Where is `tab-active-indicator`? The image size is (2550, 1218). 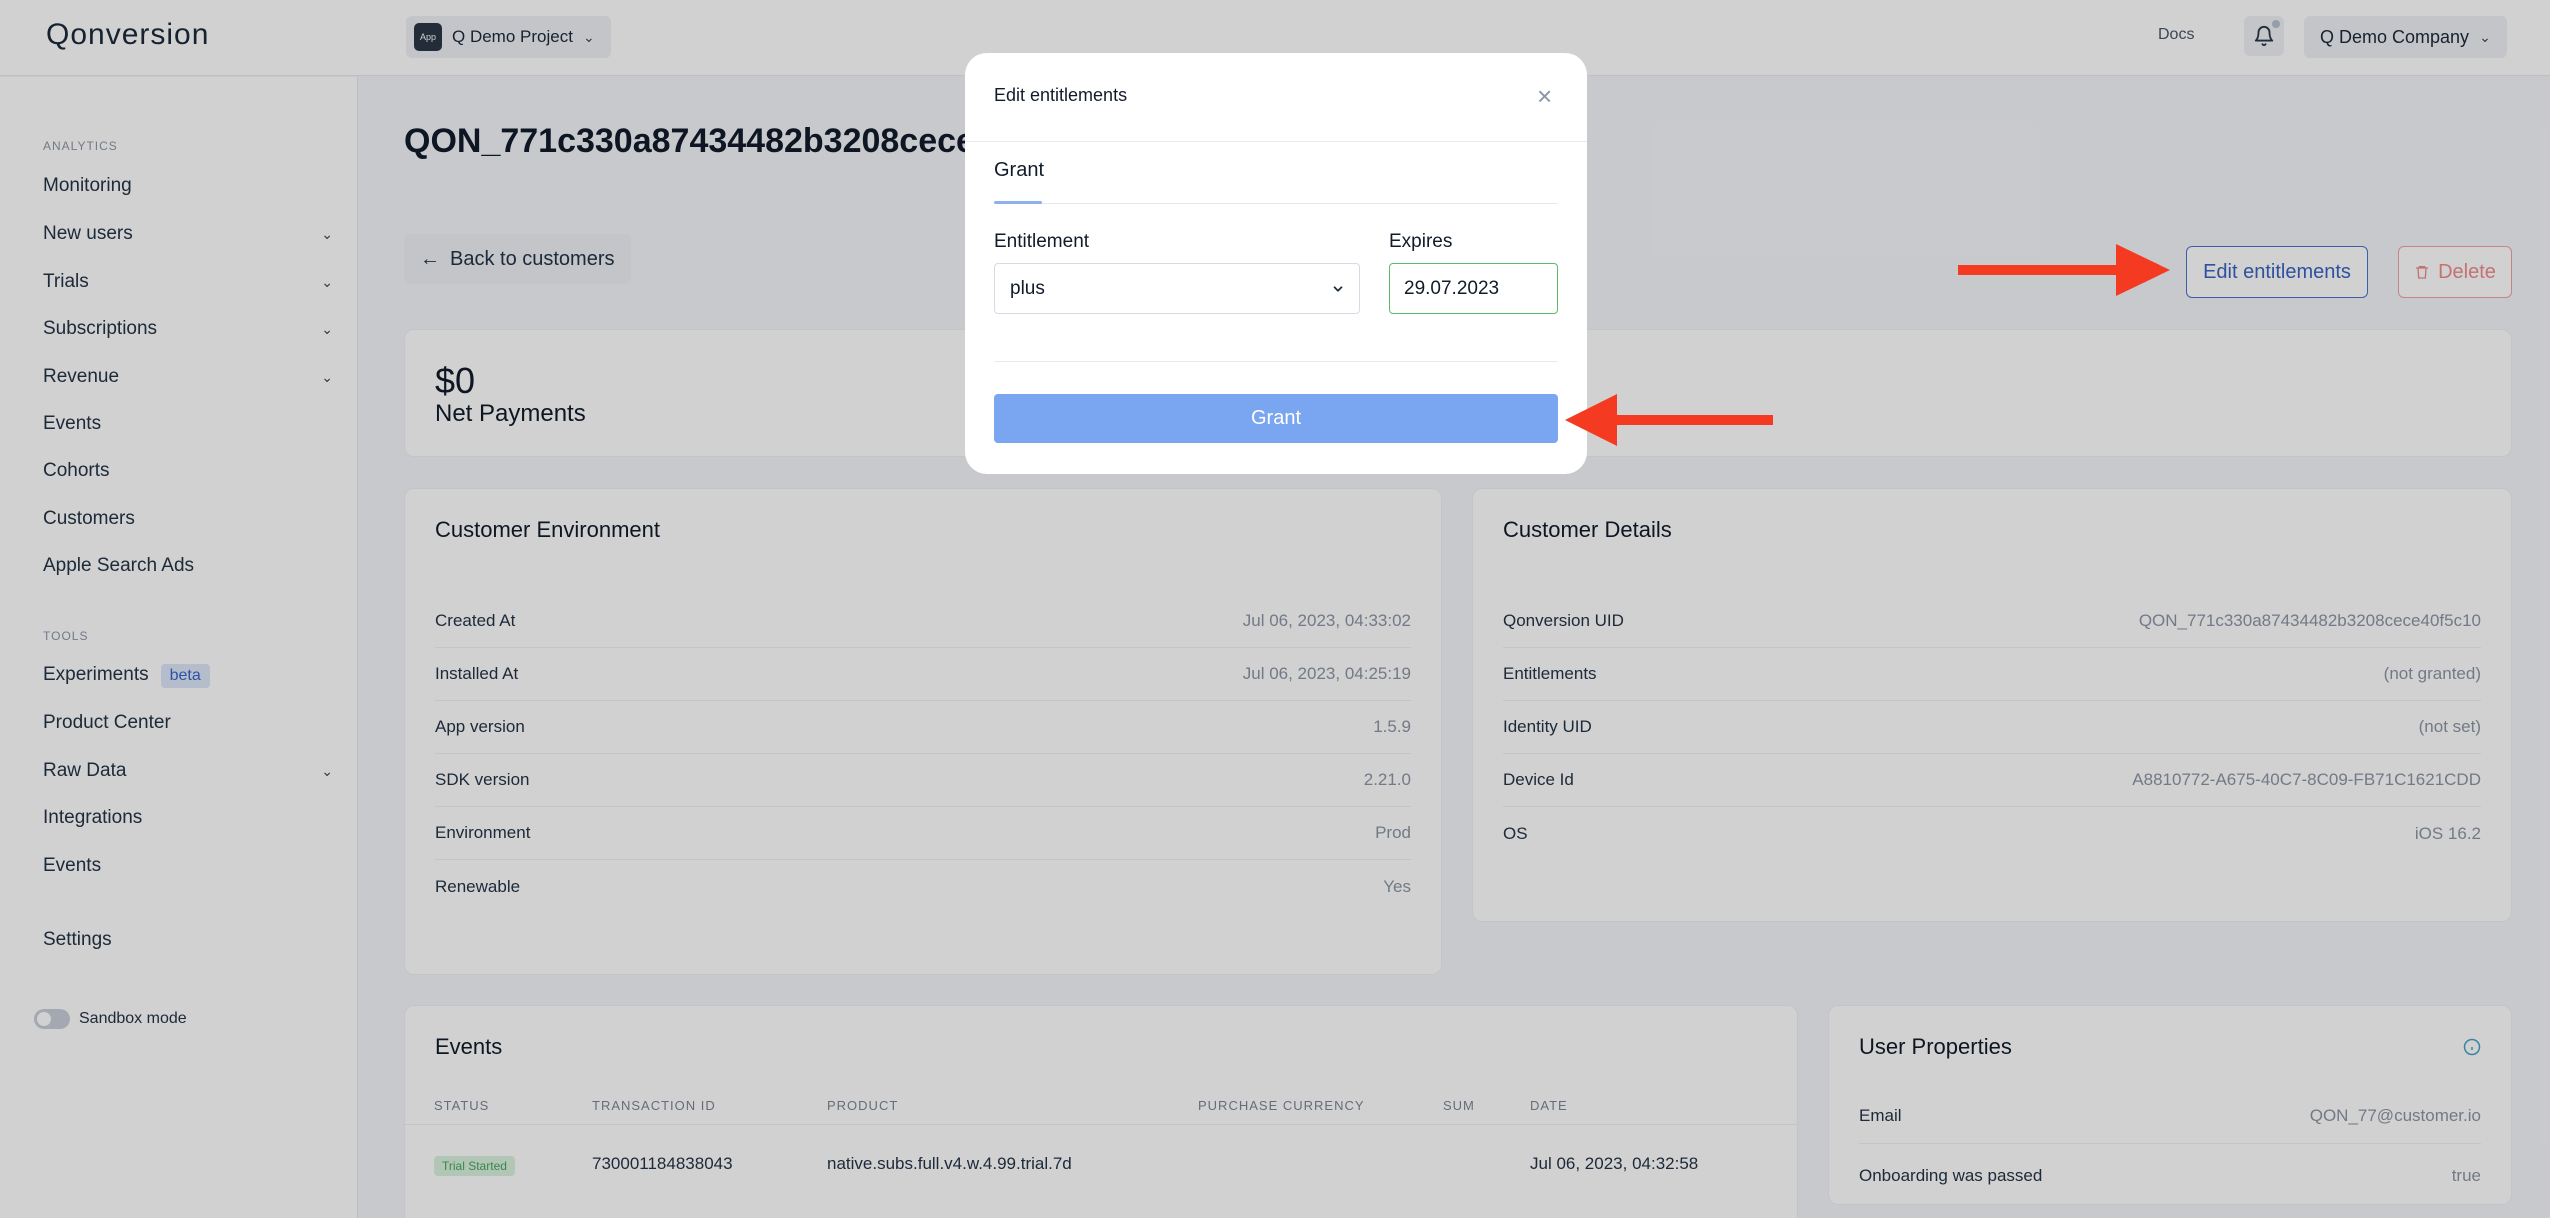 tab-active-indicator is located at coordinates (1018, 202).